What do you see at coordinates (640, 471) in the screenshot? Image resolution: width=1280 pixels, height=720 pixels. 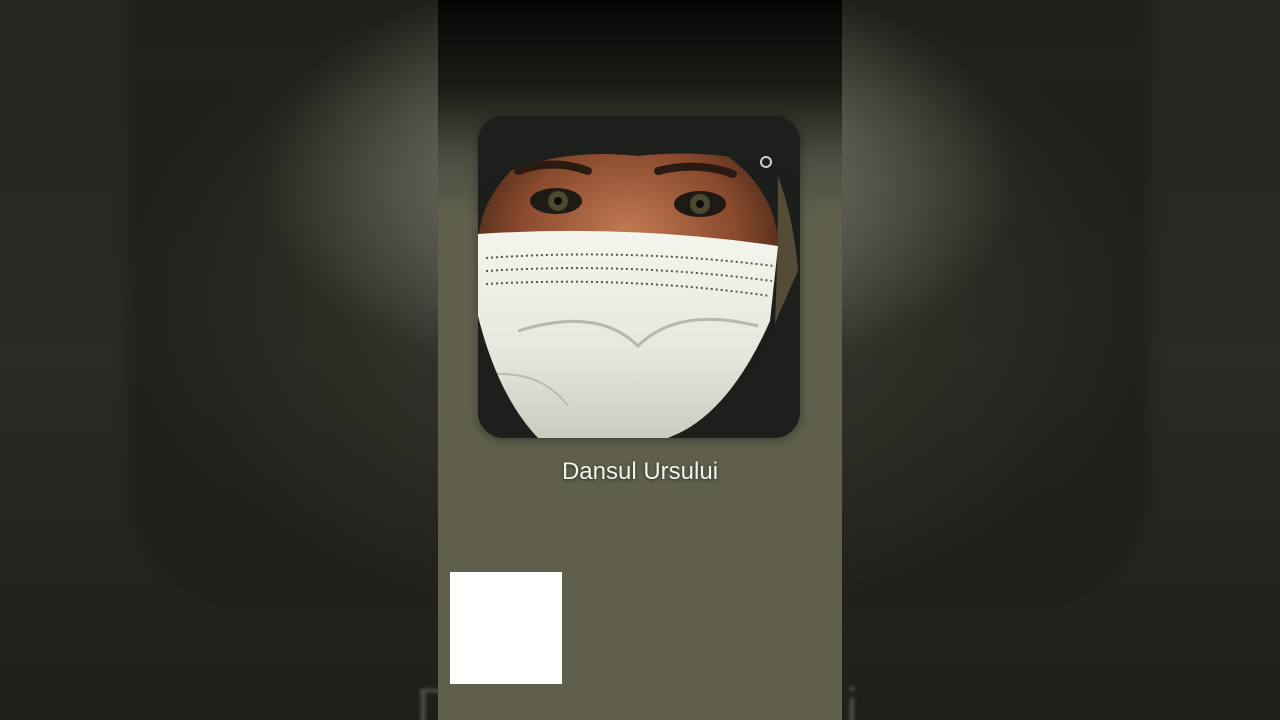 I see `track-title: Dansul Ursului` at bounding box center [640, 471].